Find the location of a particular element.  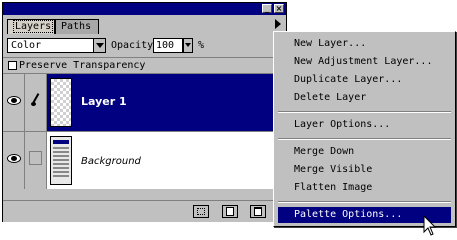

opacity-value: 100 is located at coordinates (165, 45).